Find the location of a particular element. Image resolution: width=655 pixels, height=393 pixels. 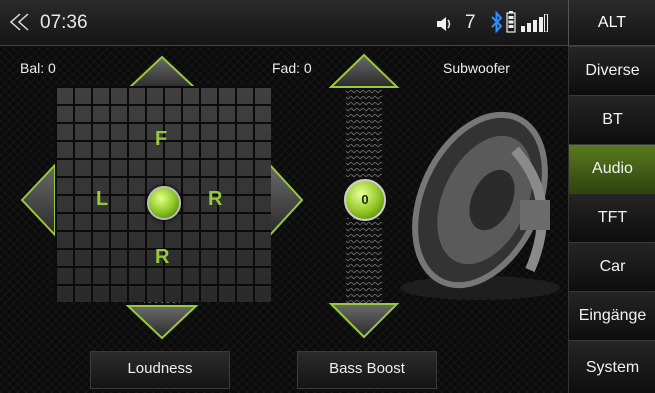

bass-boost-button: Bass Boost is located at coordinates (367, 370).